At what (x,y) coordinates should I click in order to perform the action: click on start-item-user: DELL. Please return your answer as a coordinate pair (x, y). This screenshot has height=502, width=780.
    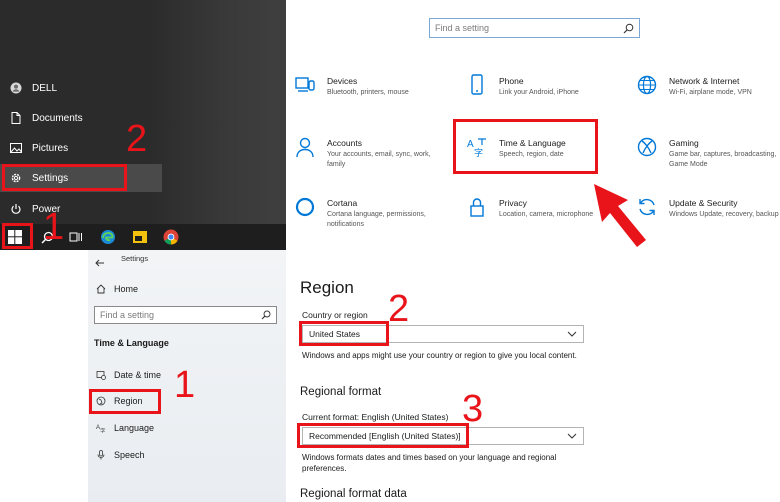
    Looking at the image, I should click on (81, 88).